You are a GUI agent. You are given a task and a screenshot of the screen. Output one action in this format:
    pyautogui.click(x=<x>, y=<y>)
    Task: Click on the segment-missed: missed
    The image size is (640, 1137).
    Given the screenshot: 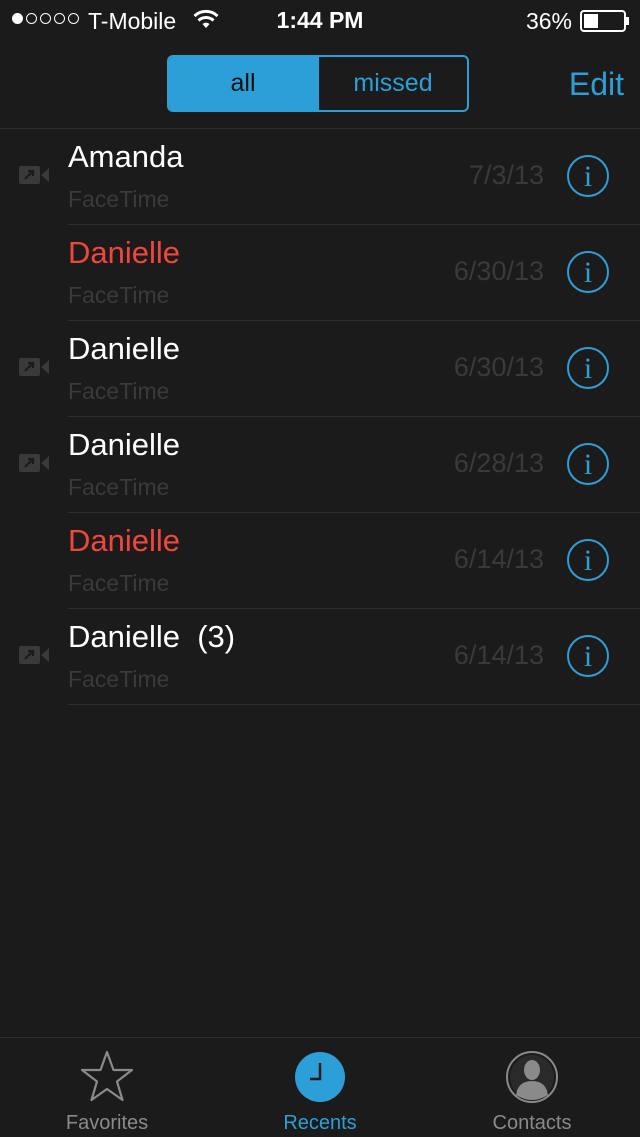 What is the action you would take?
    pyautogui.click(x=392, y=83)
    